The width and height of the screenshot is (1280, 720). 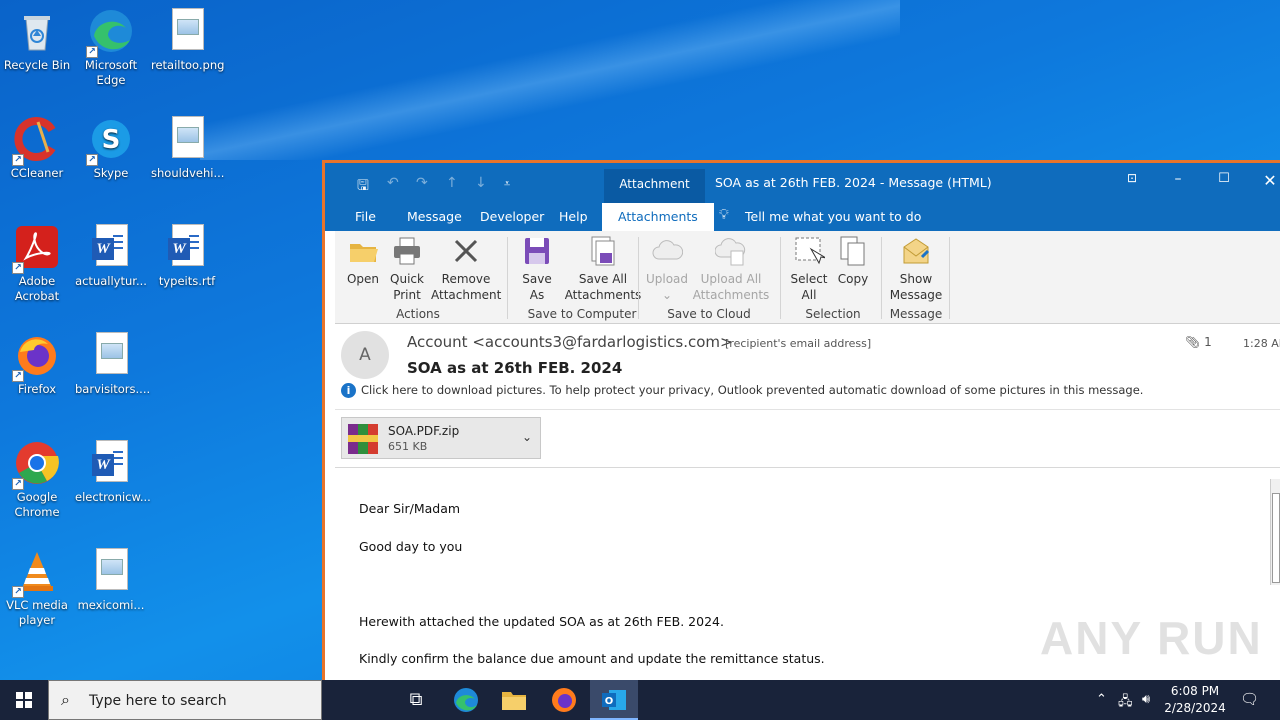 What do you see at coordinates (731, 269) in the screenshot?
I see `upload-all-attachments-button: Upload All Attachments` at bounding box center [731, 269].